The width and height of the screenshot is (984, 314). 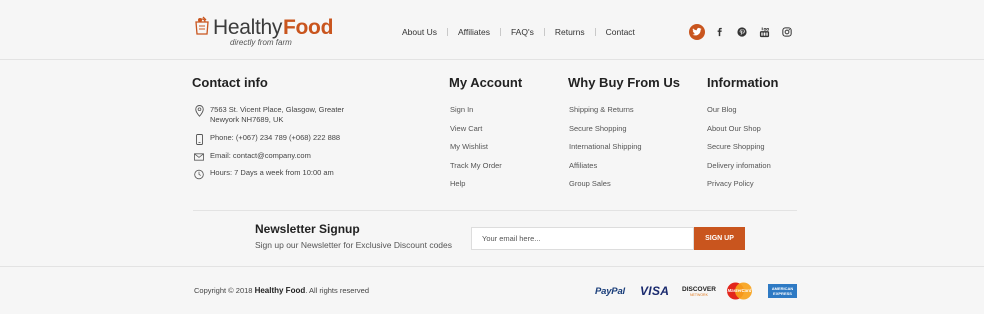 What do you see at coordinates (605, 113) in the screenshot?
I see `link-shipping-returns: Shipping & Returns` at bounding box center [605, 113].